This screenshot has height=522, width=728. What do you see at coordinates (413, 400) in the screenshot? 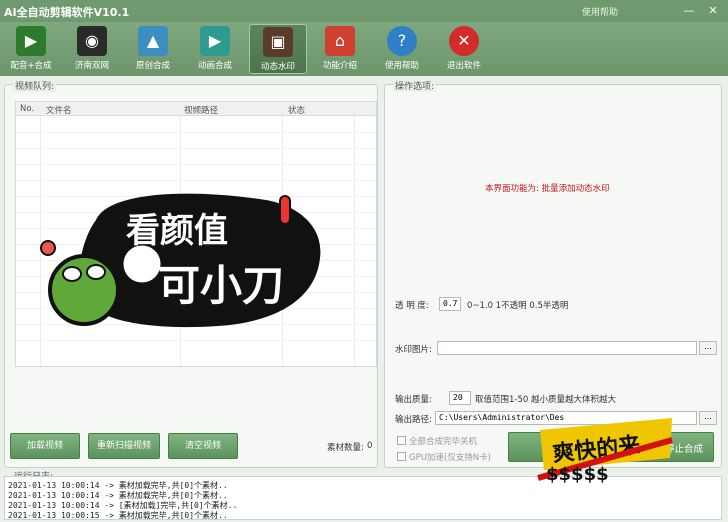
I see `quality-label: 输出质量:` at bounding box center [413, 400].